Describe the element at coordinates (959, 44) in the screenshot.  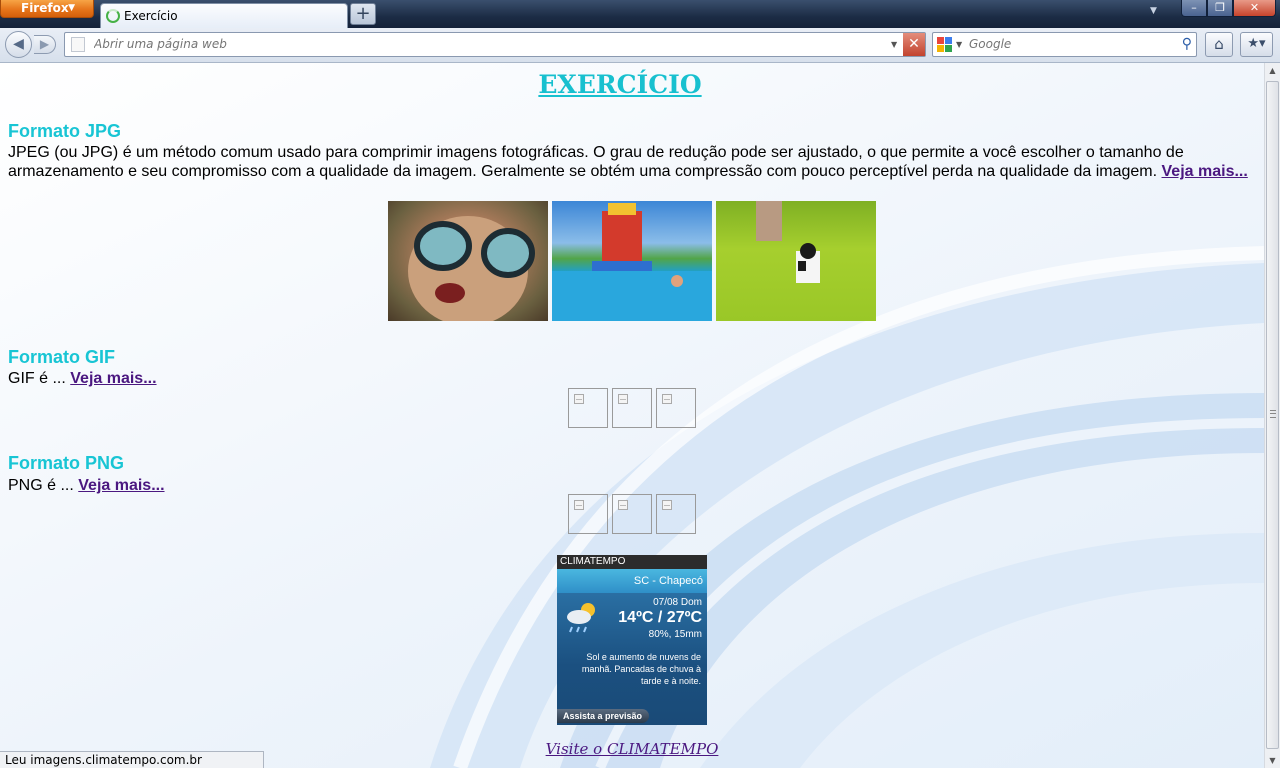
I see `engine-dropdown-icon: ▼` at that location.